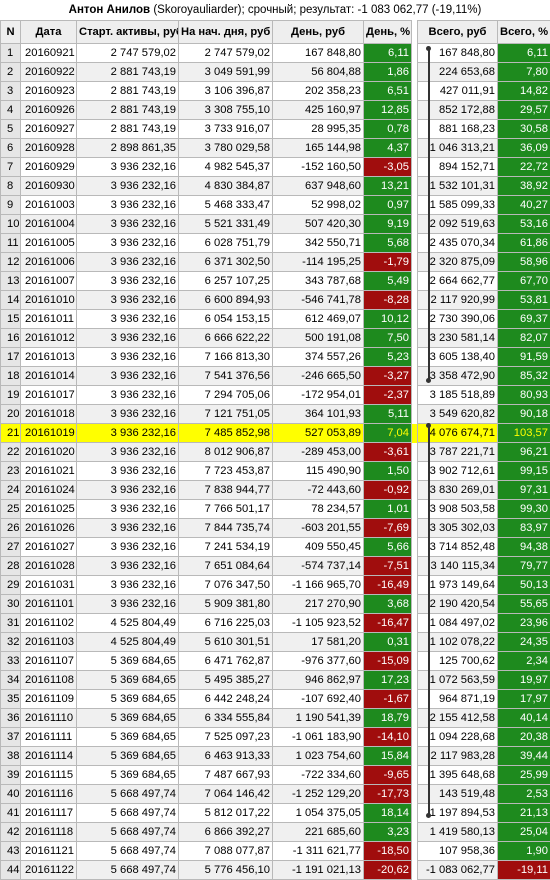 This screenshot has height=880, width=550. What do you see at coordinates (524, 737) in the screenshot?
I see `cell-total-pct: 20,38` at bounding box center [524, 737].